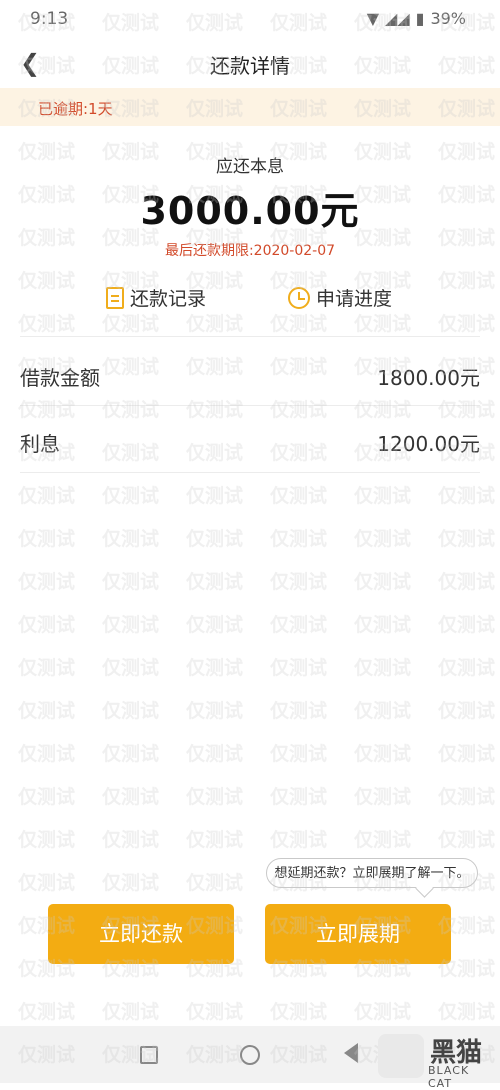  What do you see at coordinates (420, 18) in the screenshot?
I see `battery-icon: ▮` at bounding box center [420, 18].